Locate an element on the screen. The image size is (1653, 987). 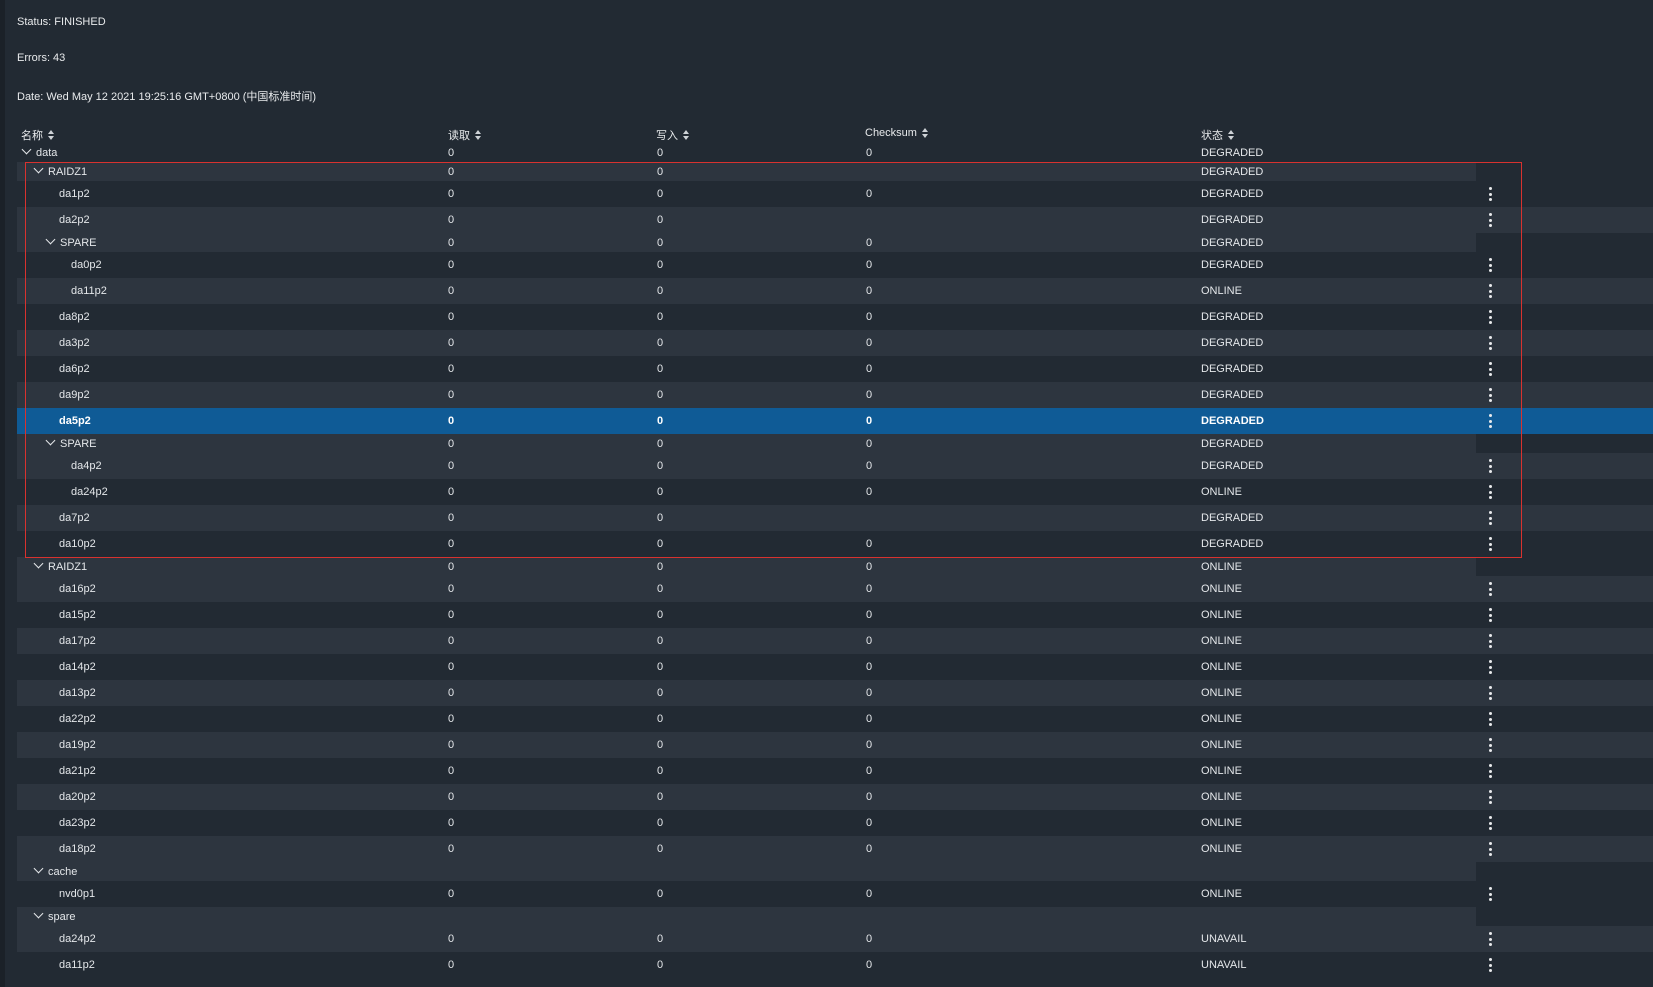
table-row: da23p2 0 0 0 ONLINE is located at coordinates (835, 823).